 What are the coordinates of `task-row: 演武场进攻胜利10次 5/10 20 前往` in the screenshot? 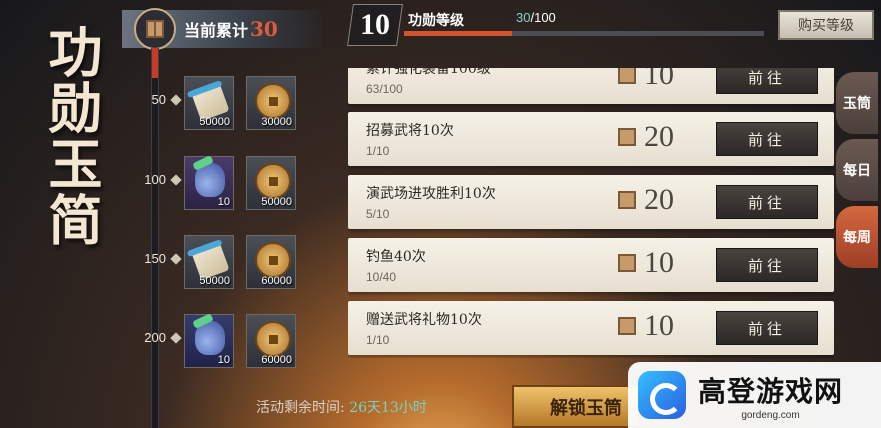 It's located at (591, 202).